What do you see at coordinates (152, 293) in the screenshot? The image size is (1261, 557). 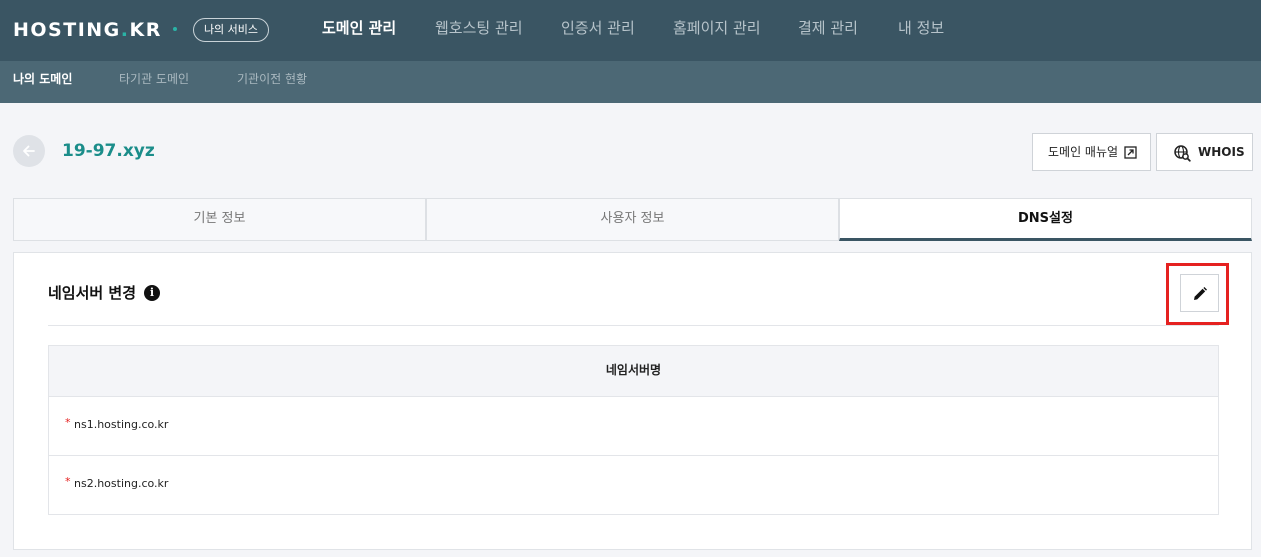 I see `info-icon: i` at bounding box center [152, 293].